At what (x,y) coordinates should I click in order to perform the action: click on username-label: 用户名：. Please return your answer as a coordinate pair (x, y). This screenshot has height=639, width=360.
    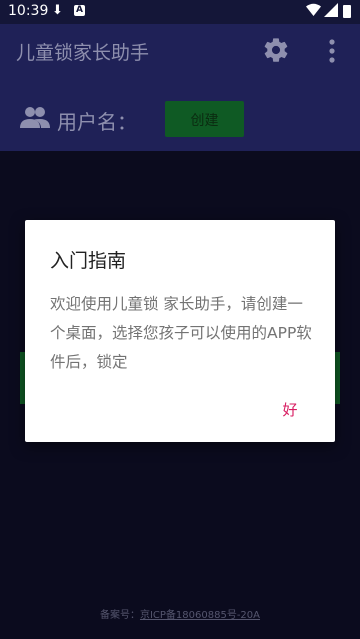
    Looking at the image, I should click on (97, 122).